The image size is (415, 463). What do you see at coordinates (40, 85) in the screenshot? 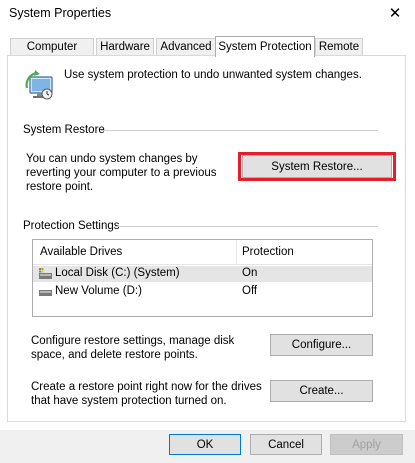
I see `system-protection-icon` at bounding box center [40, 85].